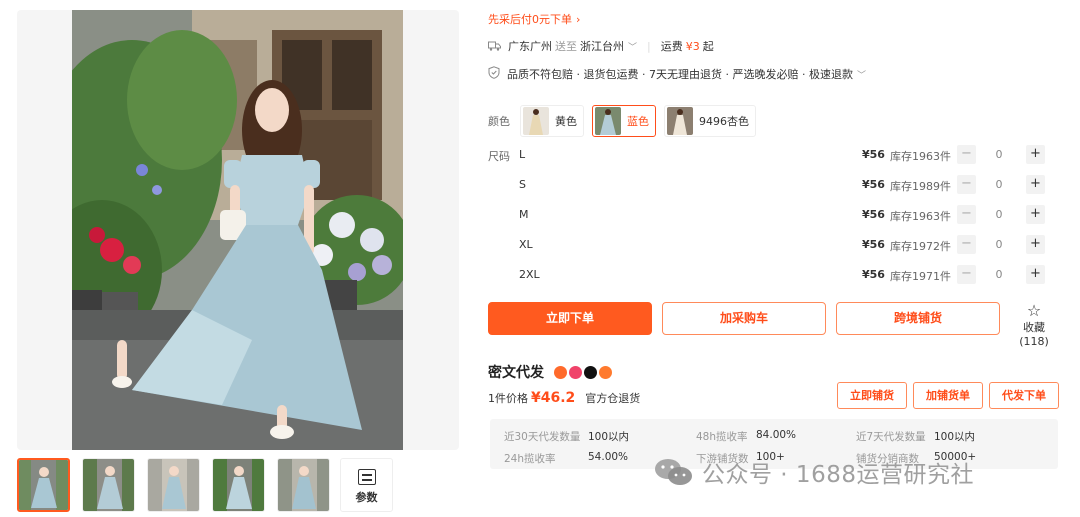 The width and height of the screenshot is (1080, 517). What do you see at coordinates (524, 214) in the screenshot?
I see `size-name: M` at bounding box center [524, 214].